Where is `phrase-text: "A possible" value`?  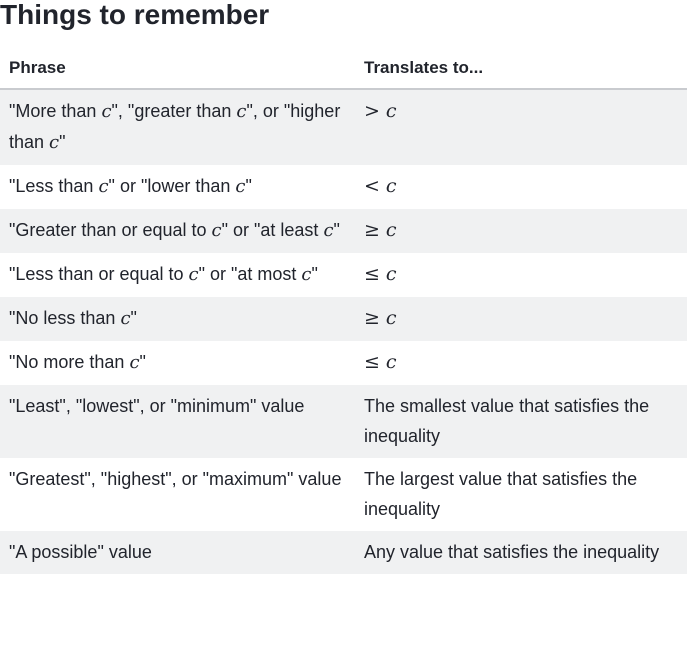 phrase-text: "A possible" value is located at coordinates (80, 552).